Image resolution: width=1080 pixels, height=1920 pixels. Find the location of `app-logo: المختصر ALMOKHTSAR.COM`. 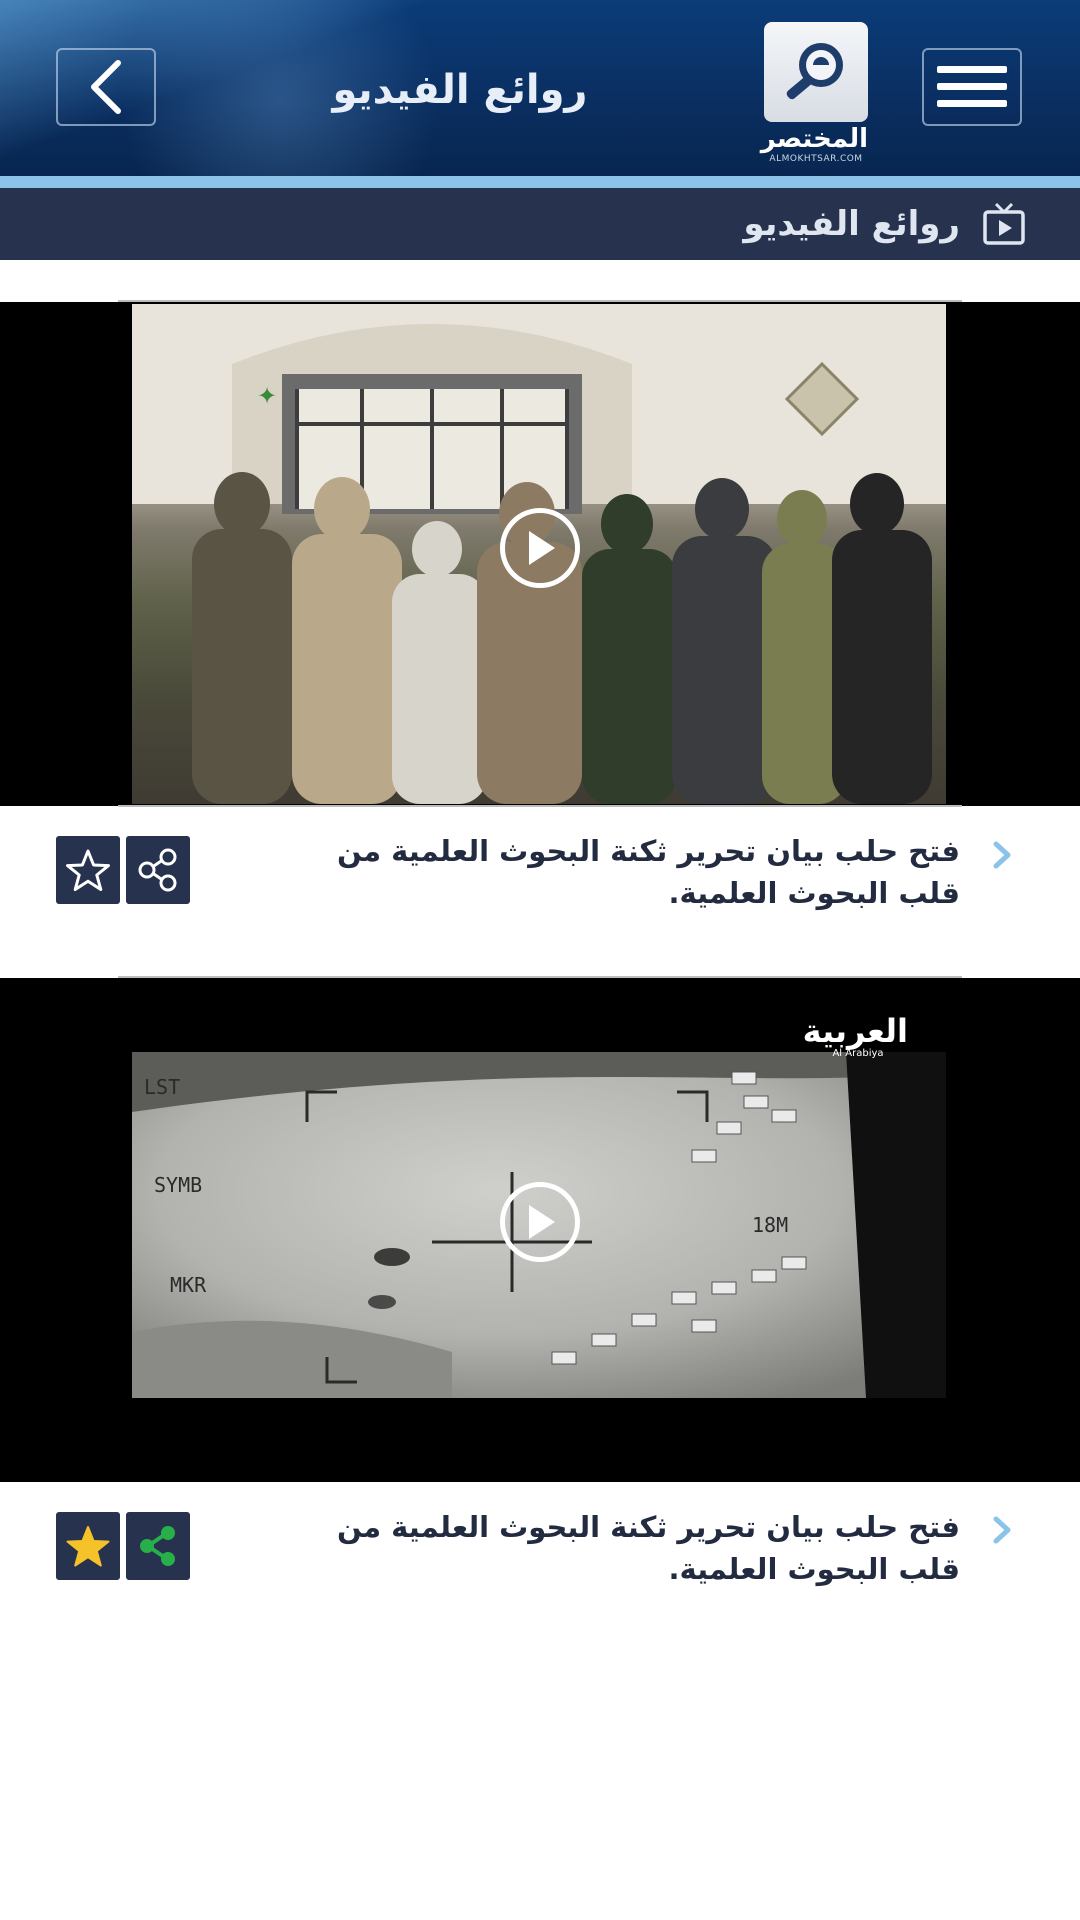

app-logo: المختصر ALMOKHTSAR.COM is located at coordinates (814, 93).